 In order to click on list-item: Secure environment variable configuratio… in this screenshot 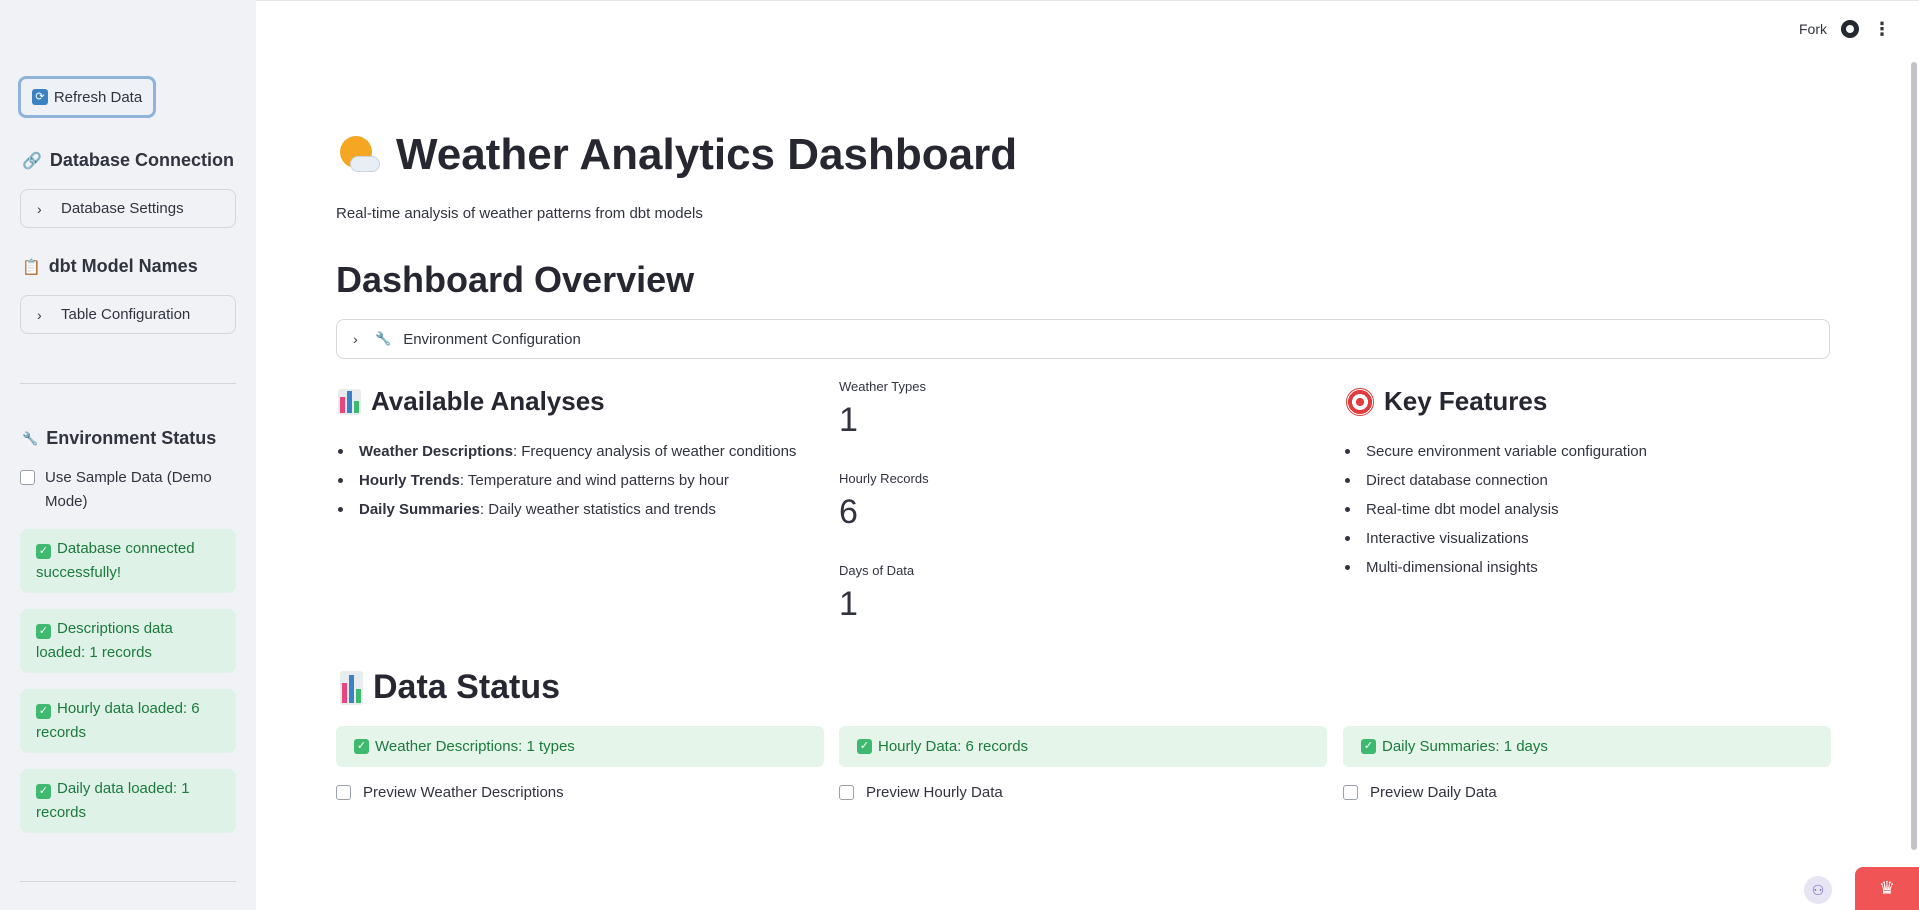, I will do `click(1495, 451)`.